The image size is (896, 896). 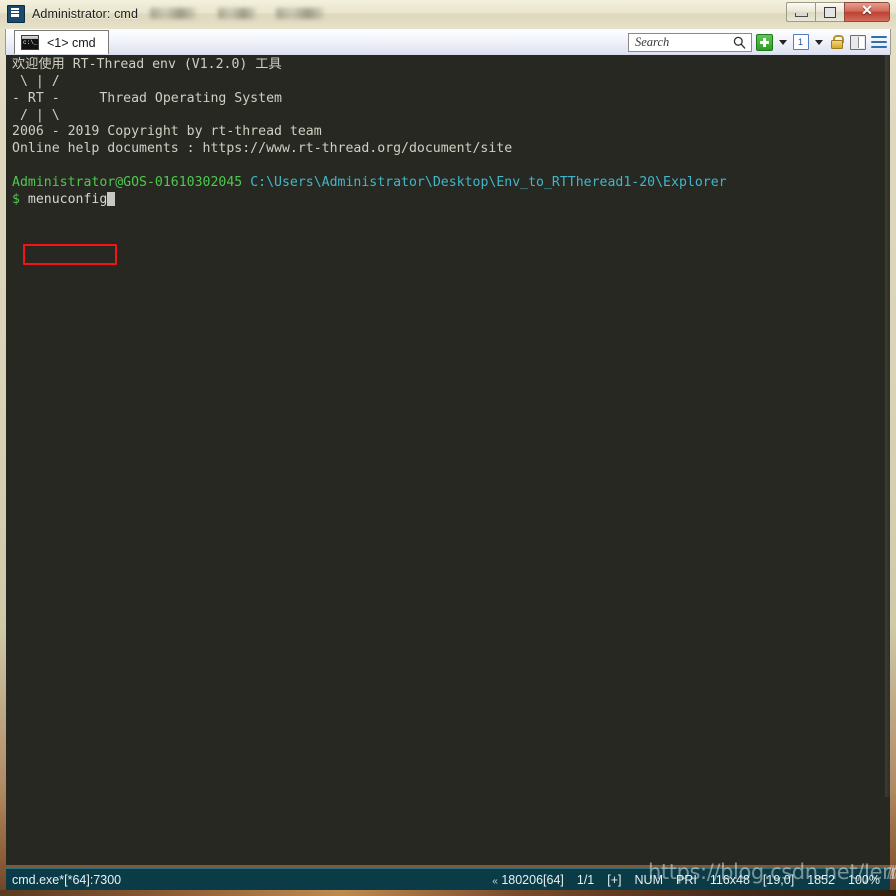 I want to click on prompt-symbol: $, so click(x=16, y=199).